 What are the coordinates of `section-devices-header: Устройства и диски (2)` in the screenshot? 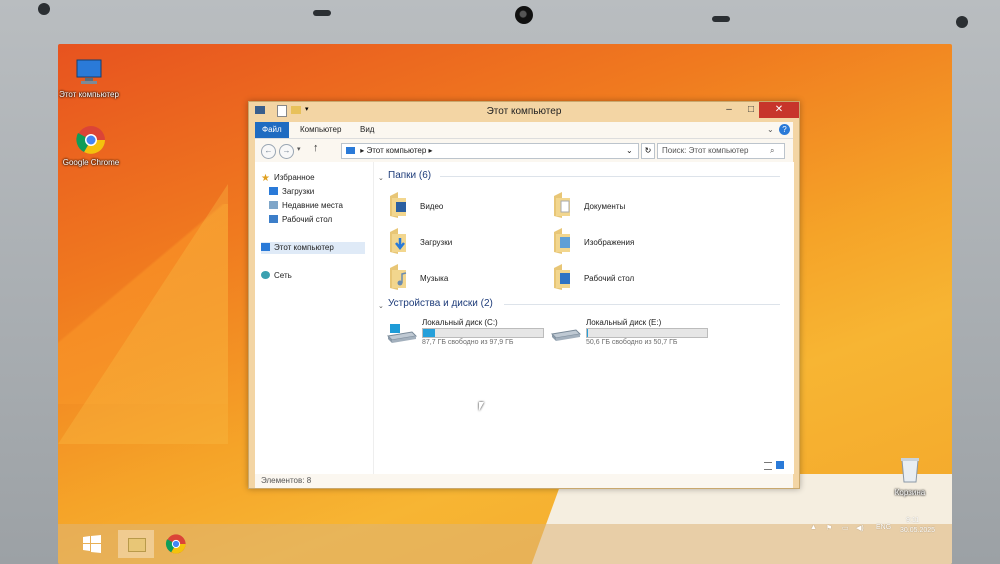 It's located at (440, 303).